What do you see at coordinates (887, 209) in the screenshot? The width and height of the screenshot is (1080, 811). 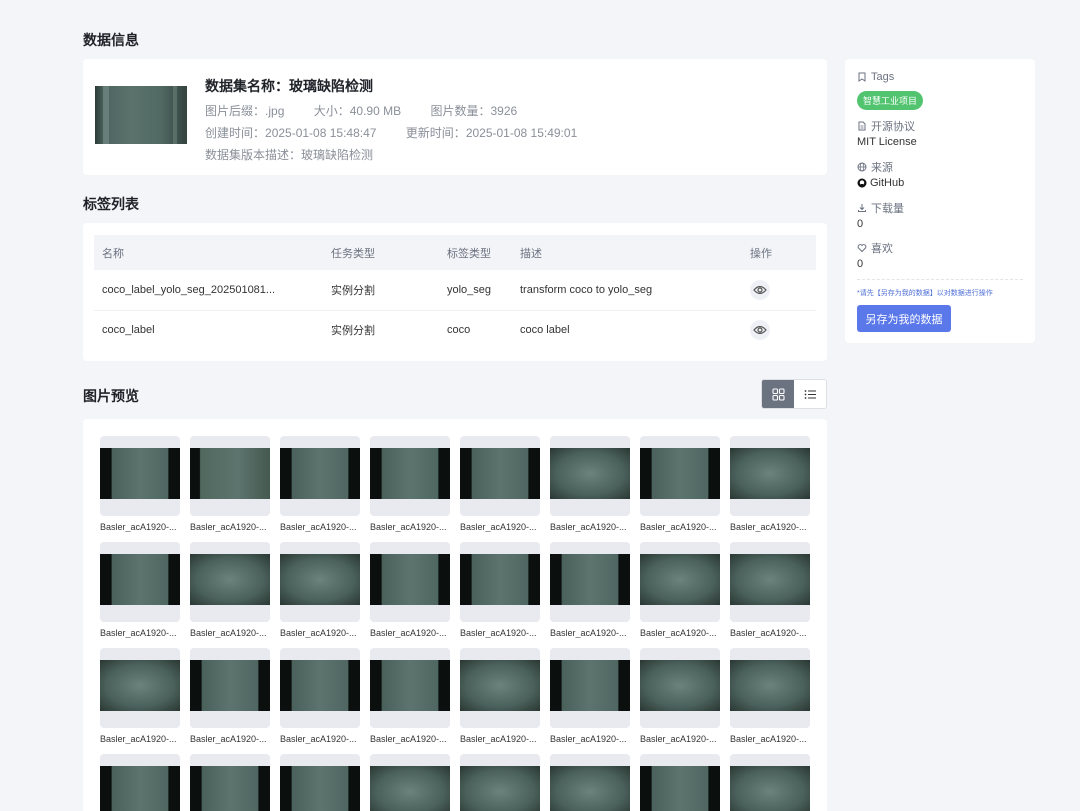 I see `downloads-label: 下载量` at bounding box center [887, 209].